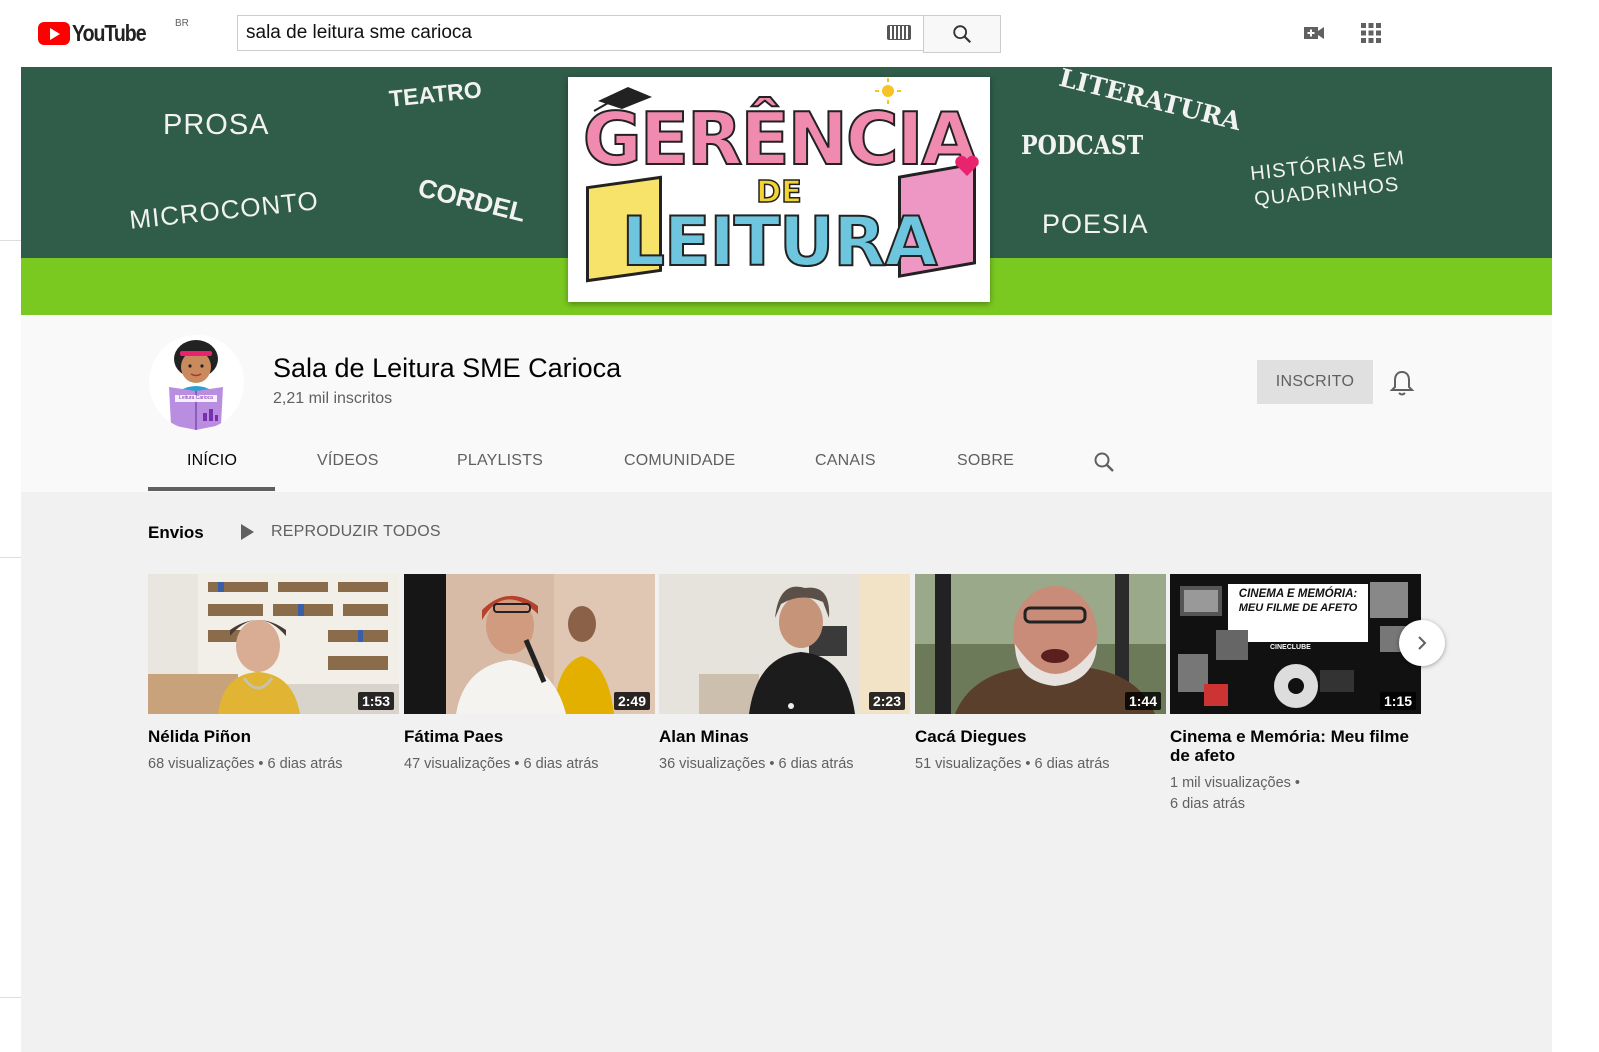  Describe the element at coordinates (845, 461) in the screenshot. I see `tab-canais: CANAIS` at that location.